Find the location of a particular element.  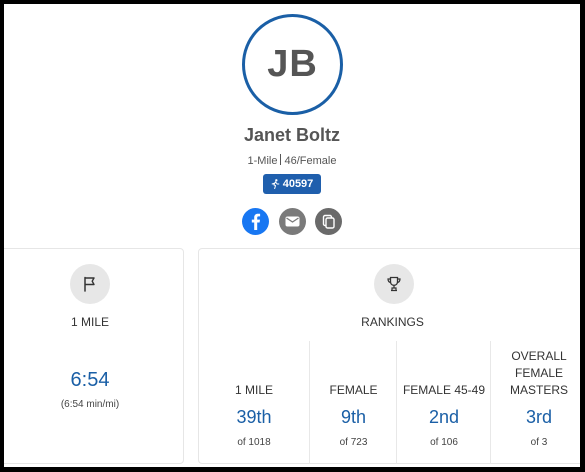

avatar: JB is located at coordinates (292, 64).